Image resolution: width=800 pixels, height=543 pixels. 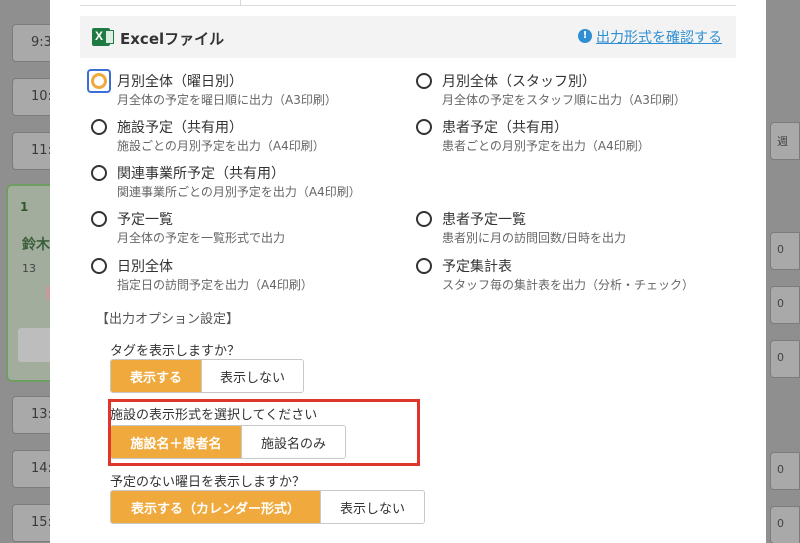 What do you see at coordinates (568, 285) in the screenshot?
I see `option-desc: スタッフ毎の集計表を出力（分析・チェック）` at bounding box center [568, 285].